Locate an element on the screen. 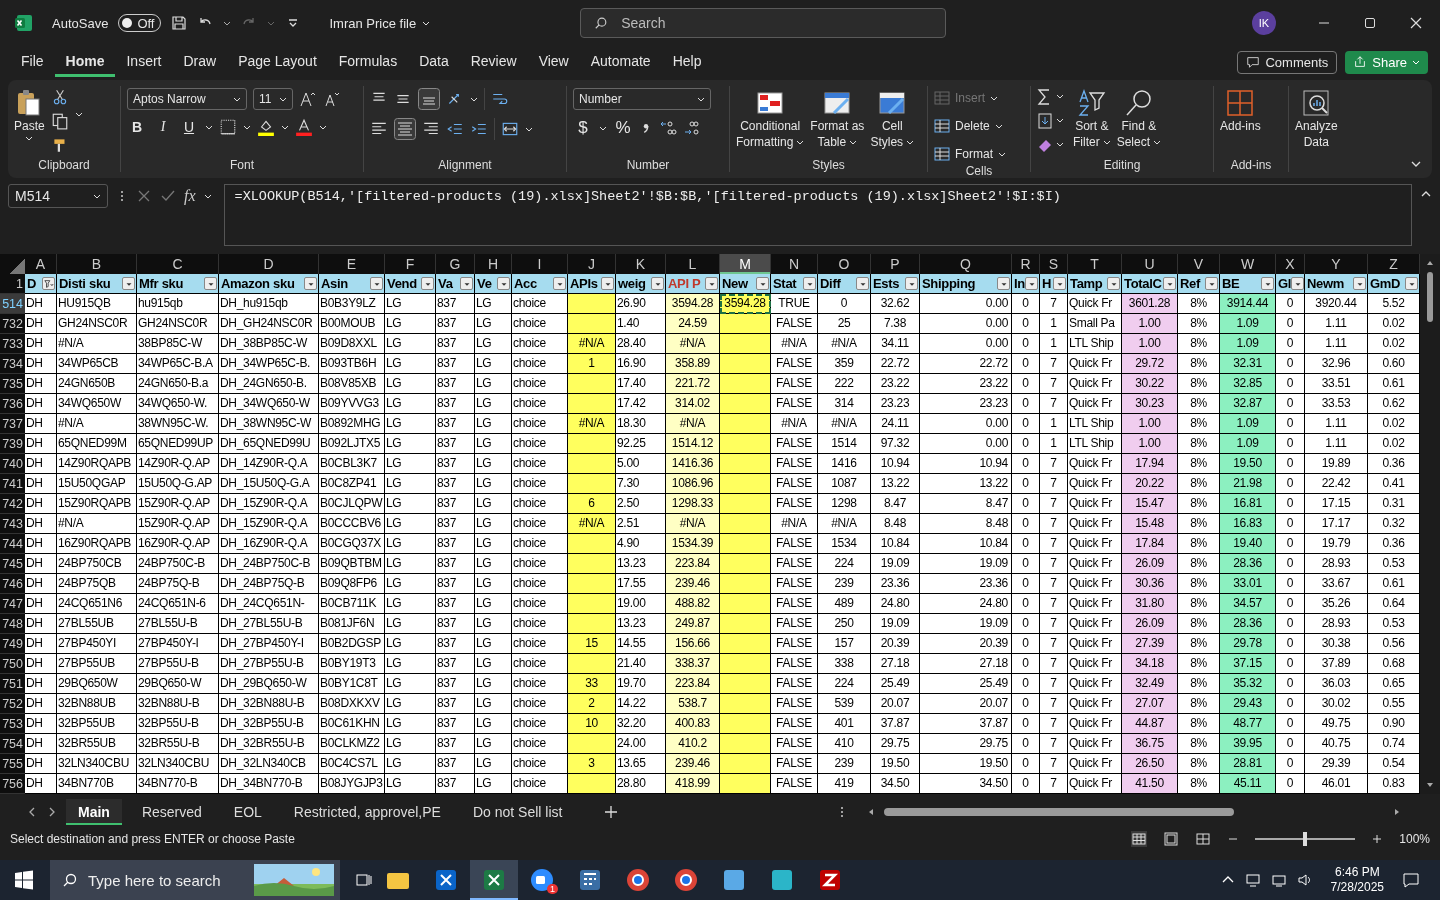 The image size is (1440, 900). conditional-formatting-button: Conditional Formatting is located at coordinates (770, 118).